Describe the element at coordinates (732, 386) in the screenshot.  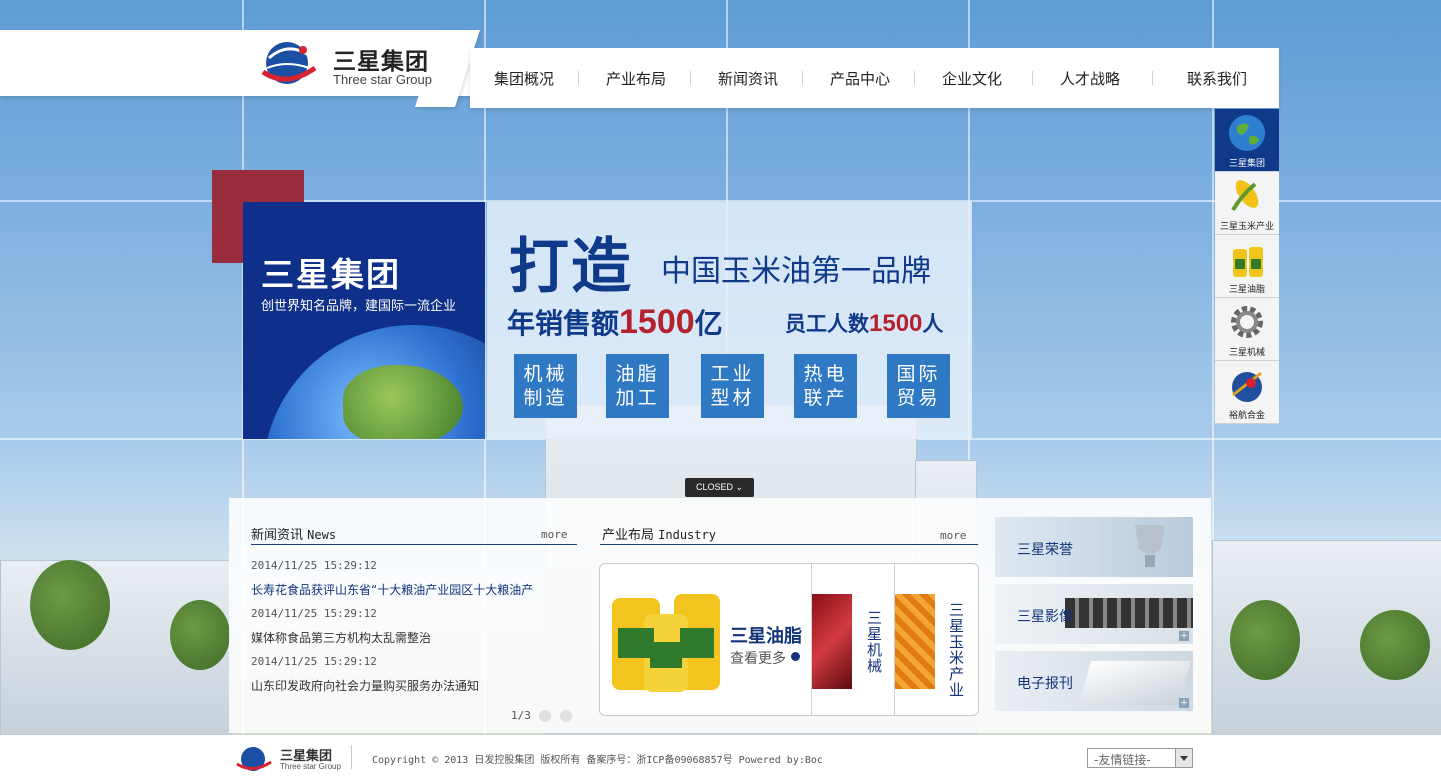
I see `banner-tile-profiles: 工业 型材` at that location.